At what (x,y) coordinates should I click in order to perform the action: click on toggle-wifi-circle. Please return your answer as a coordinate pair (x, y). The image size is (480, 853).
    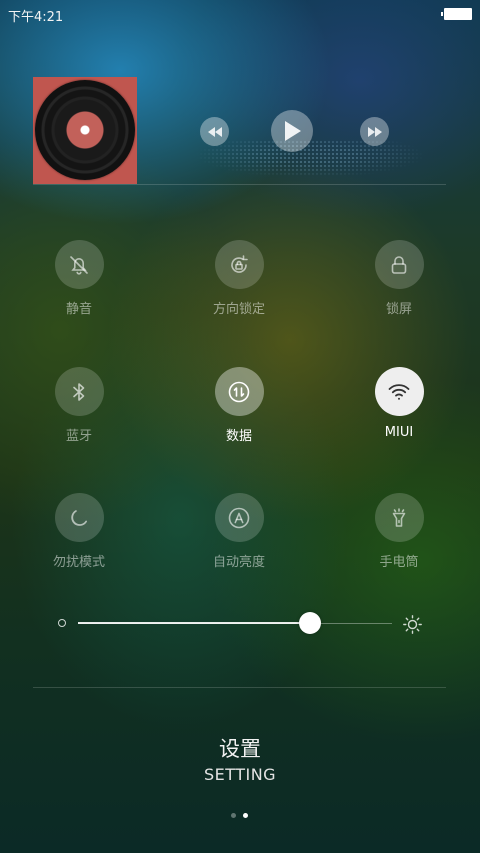
    Looking at the image, I should click on (399, 391).